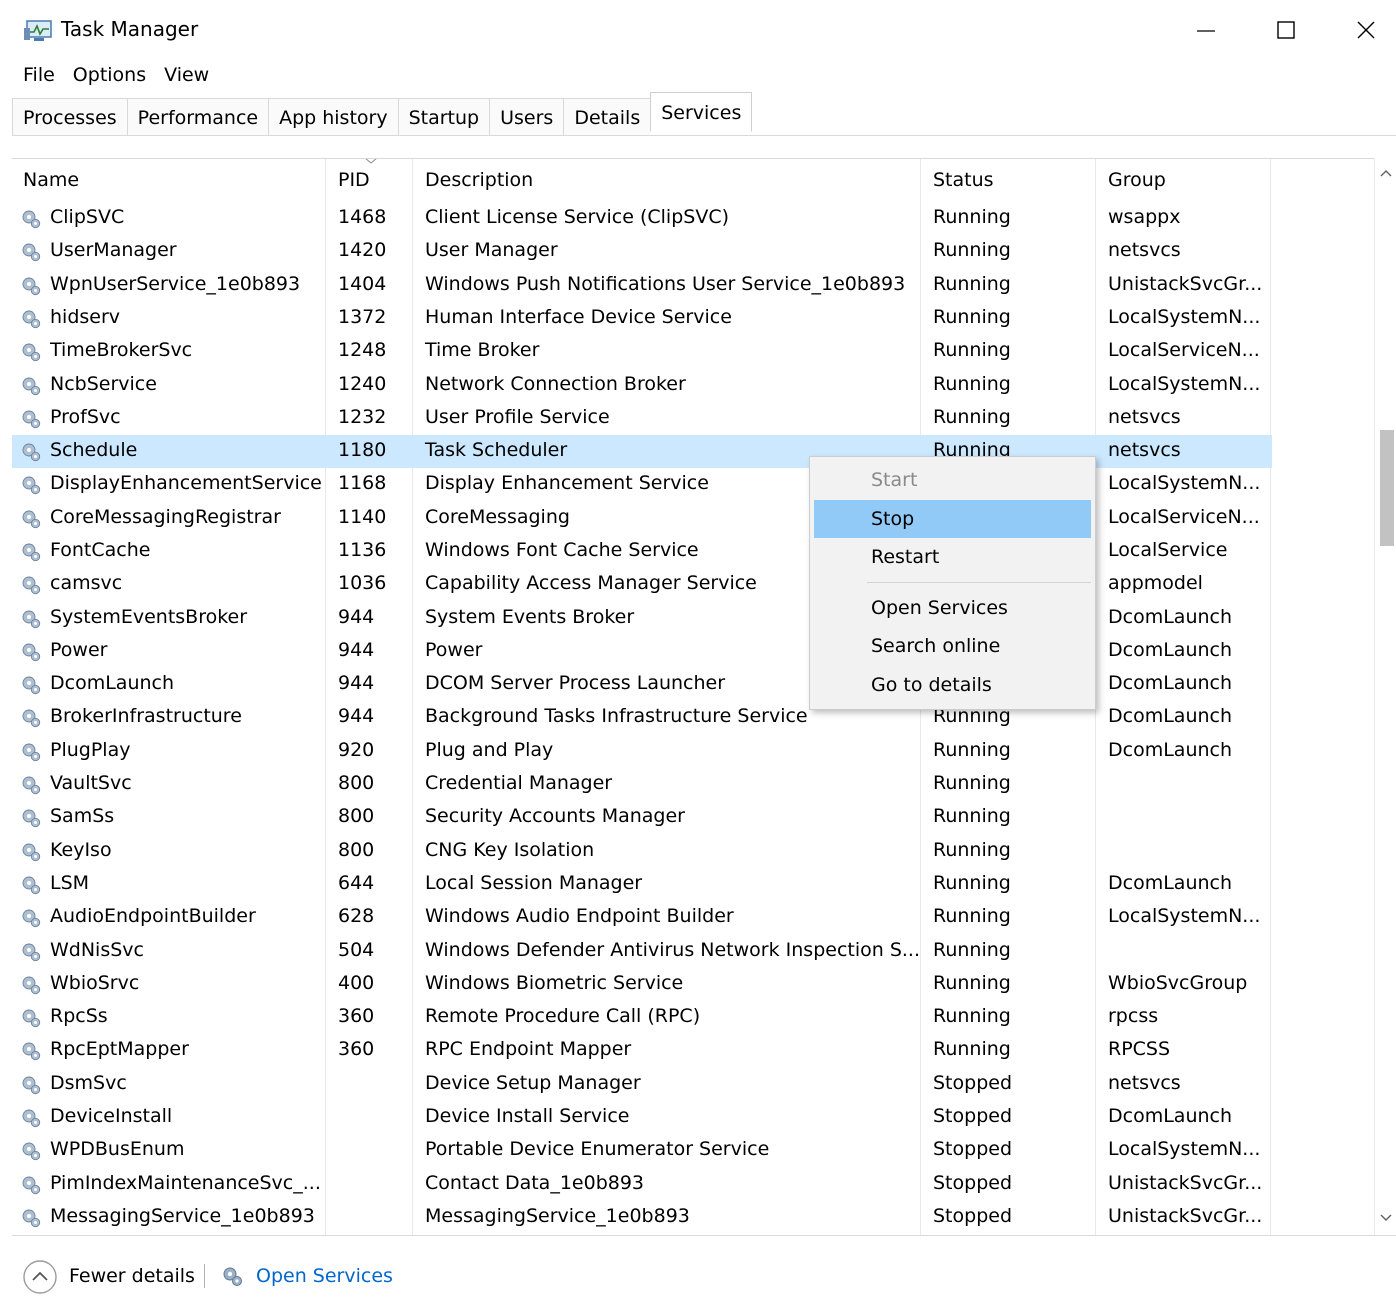 Image resolution: width=1396 pixels, height=1311 pixels. What do you see at coordinates (51, 180) in the screenshot?
I see `column-header-name: Name` at bounding box center [51, 180].